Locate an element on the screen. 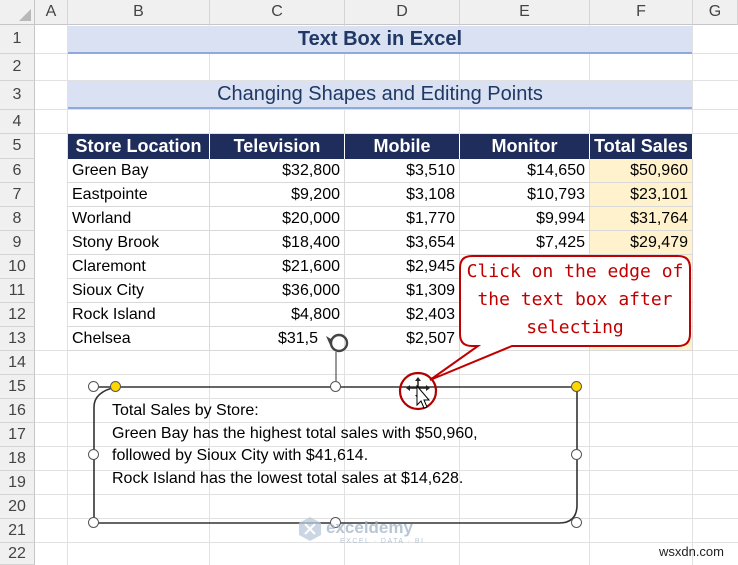 Image resolution: width=738 pixels, height=565 pixels. row-header-7: 7 is located at coordinates (17, 195).